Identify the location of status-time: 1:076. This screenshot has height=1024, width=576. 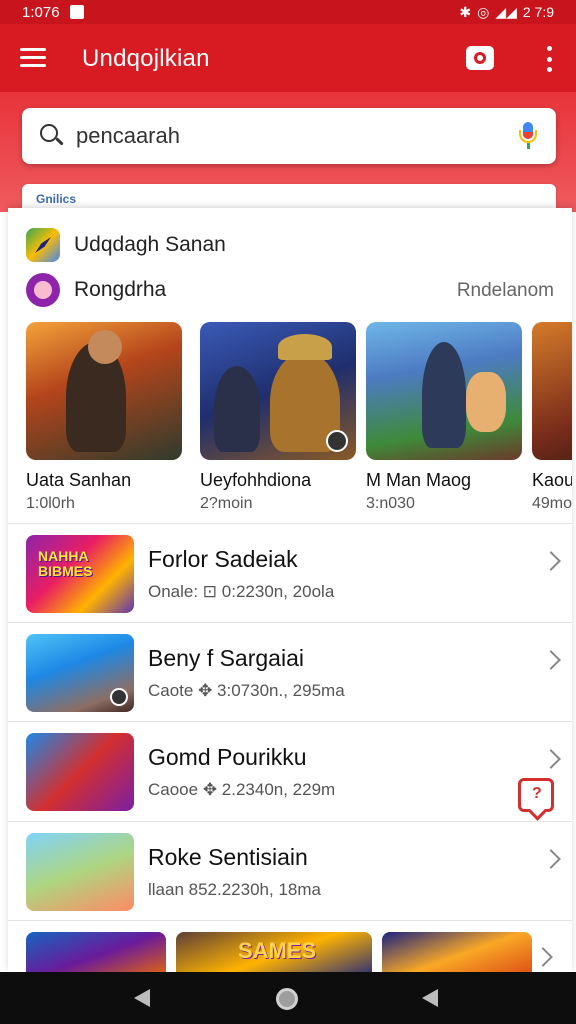
(41, 12).